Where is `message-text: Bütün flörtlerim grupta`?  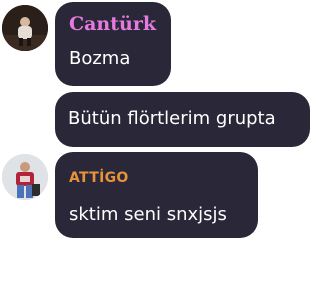
message-text: Bütün flörtlerim grupta is located at coordinates (172, 118).